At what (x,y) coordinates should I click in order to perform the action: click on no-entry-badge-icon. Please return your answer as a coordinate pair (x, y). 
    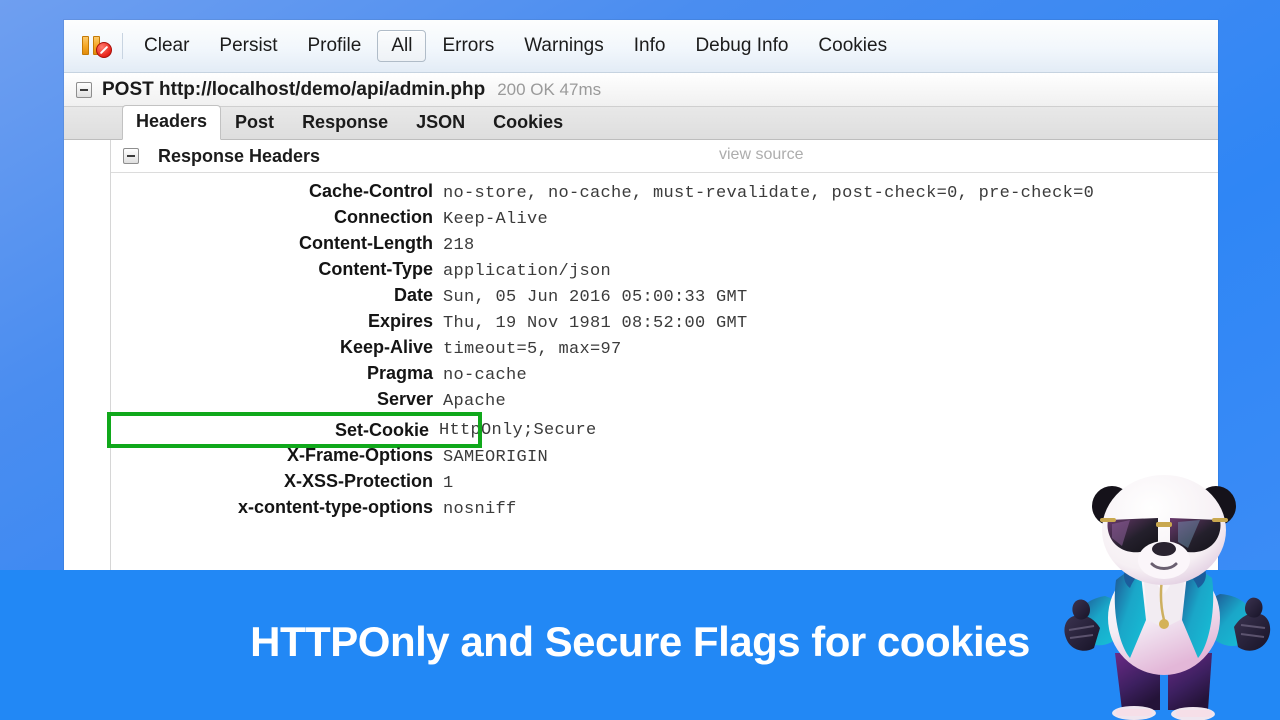
    Looking at the image, I should click on (104, 50).